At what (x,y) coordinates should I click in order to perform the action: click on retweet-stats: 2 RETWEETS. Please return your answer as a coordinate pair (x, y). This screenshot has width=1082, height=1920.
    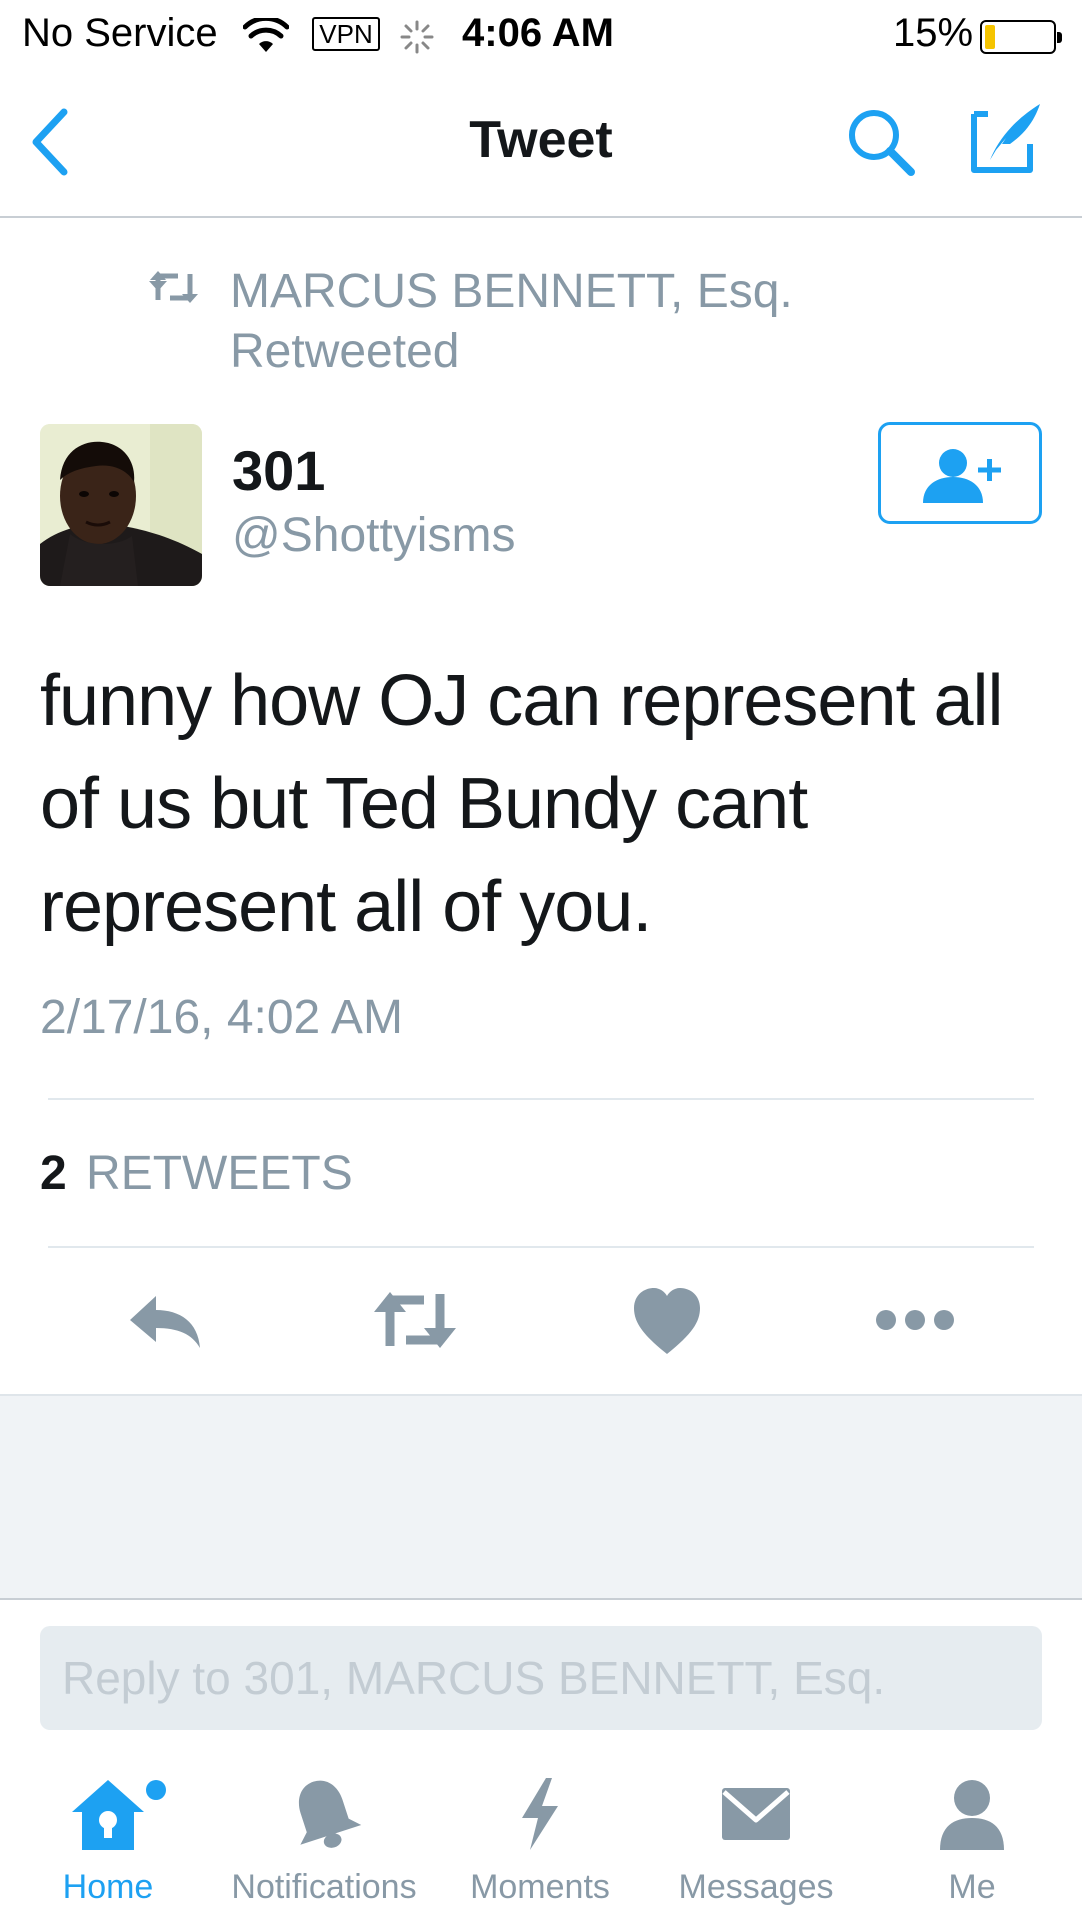
    Looking at the image, I should click on (196, 1173).